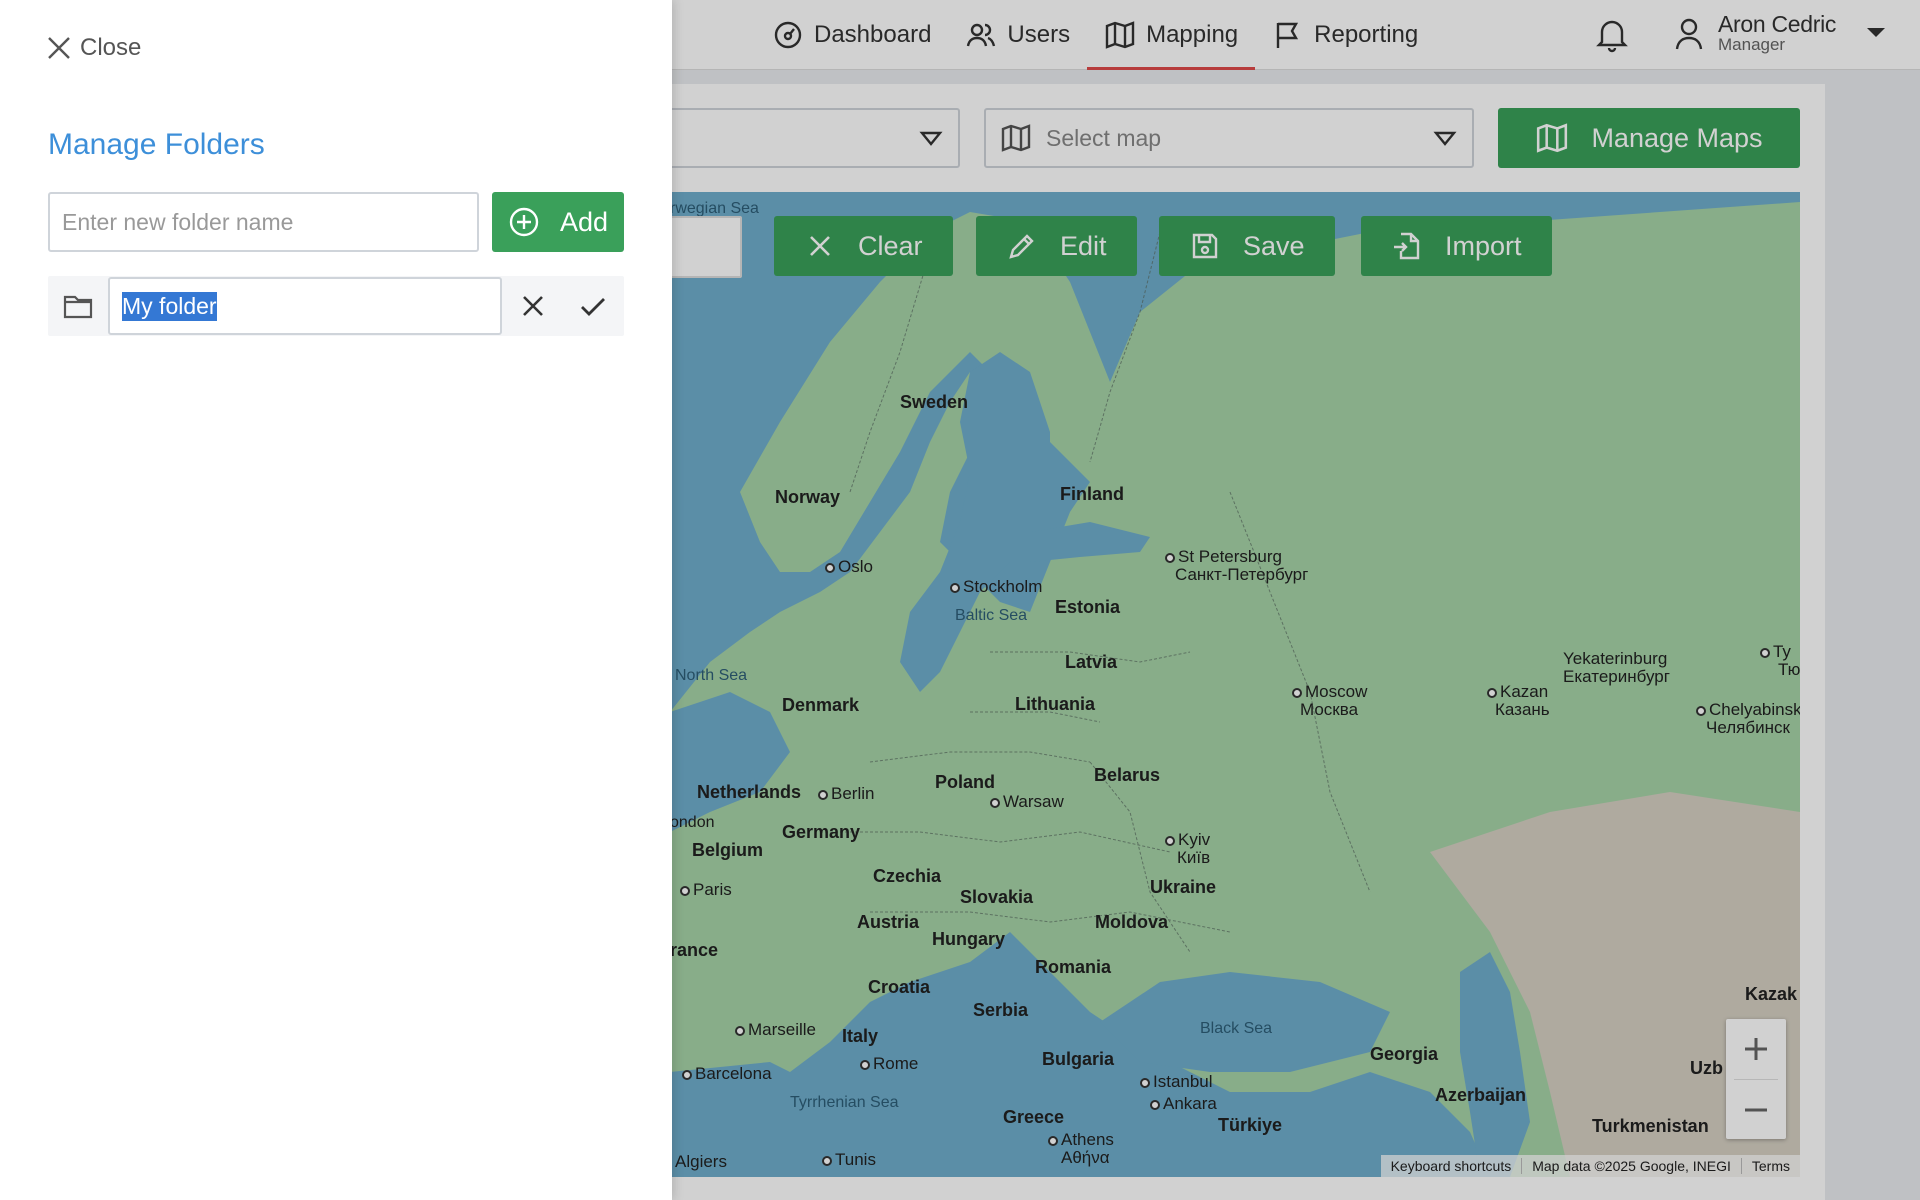  I want to click on folder-icon, so click(78, 307).